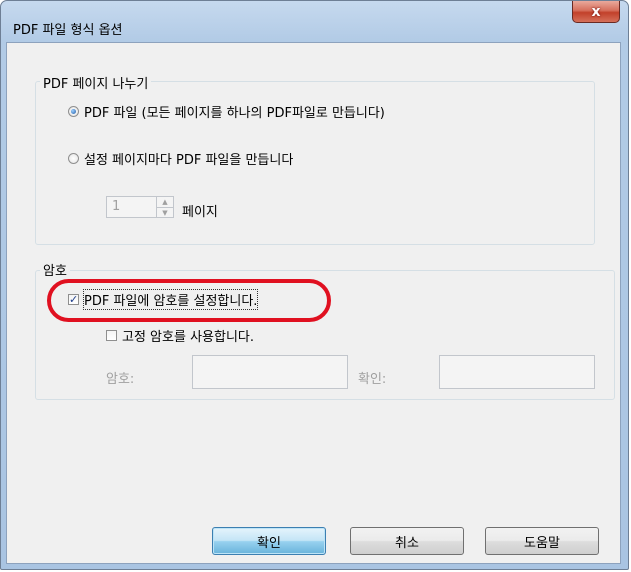 The image size is (631, 572). What do you see at coordinates (111, 335) in the screenshot?
I see `checkbox-unchecked-icon` at bounding box center [111, 335].